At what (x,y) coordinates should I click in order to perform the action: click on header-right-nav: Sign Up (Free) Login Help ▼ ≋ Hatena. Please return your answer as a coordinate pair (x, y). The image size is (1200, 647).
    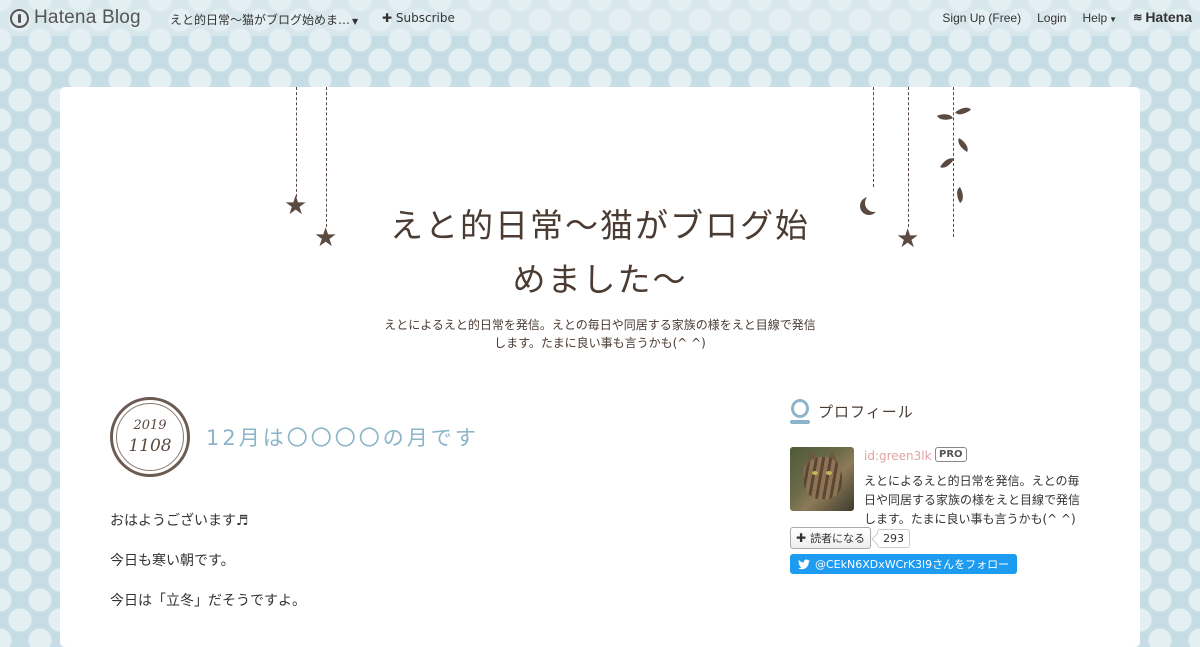
    Looking at the image, I should click on (1067, 17).